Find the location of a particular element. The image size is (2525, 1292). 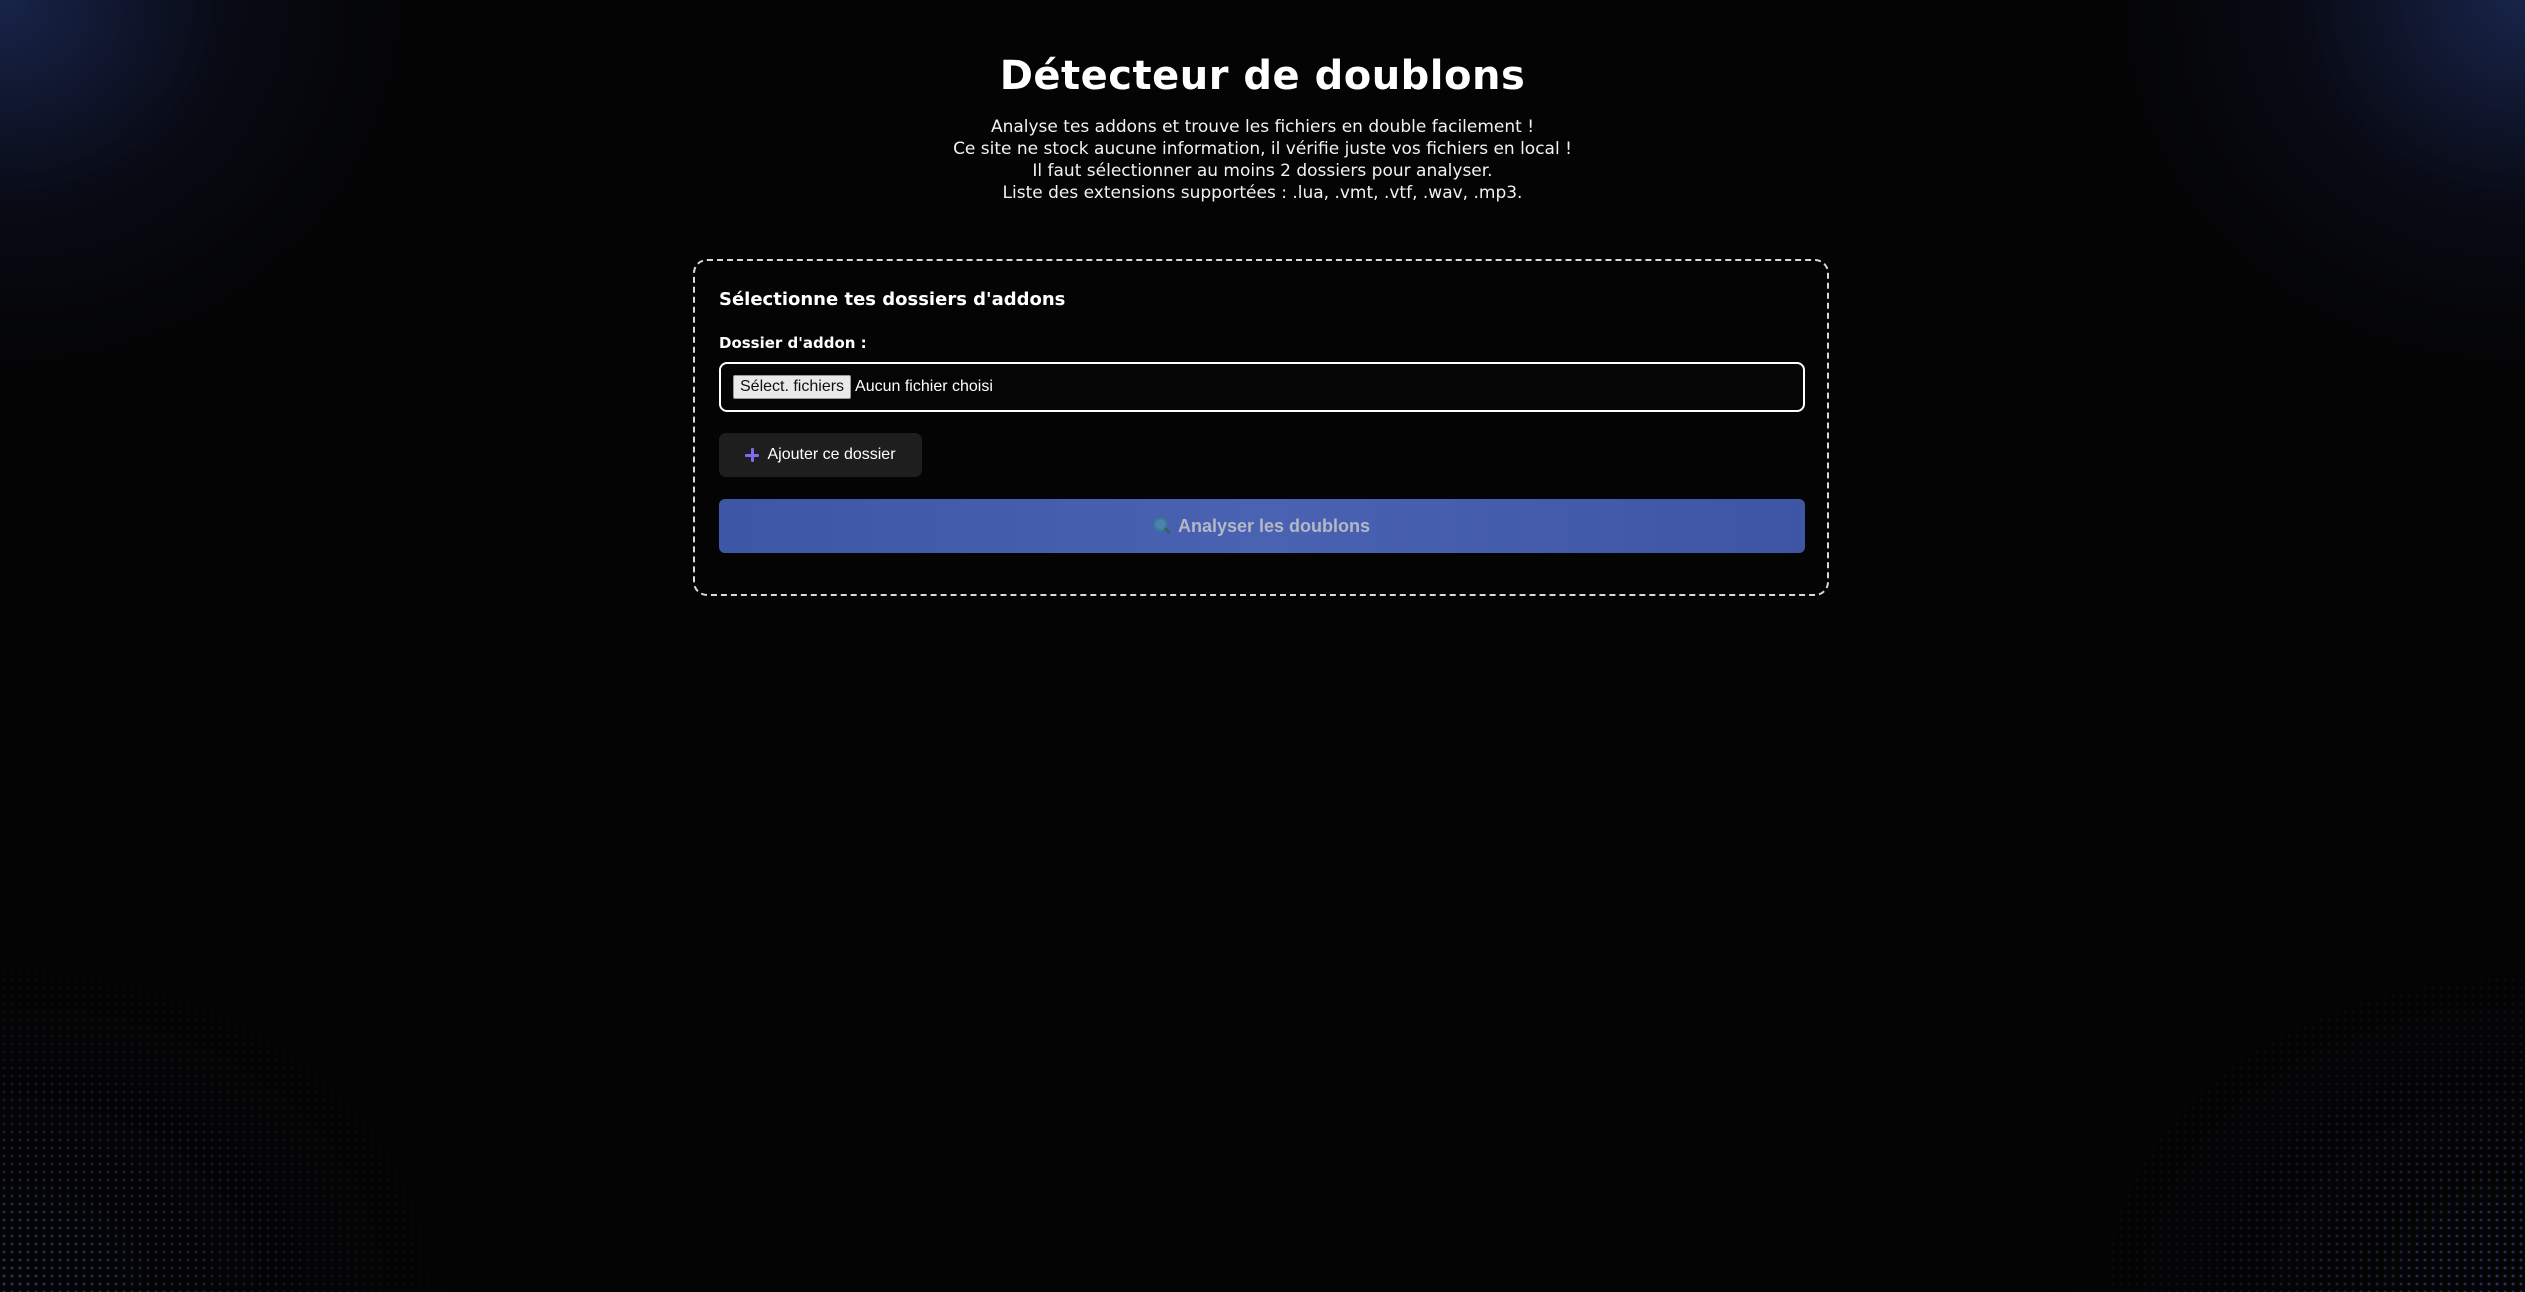

add-folder-label: Ajouter ce dossier is located at coordinates (831, 454).